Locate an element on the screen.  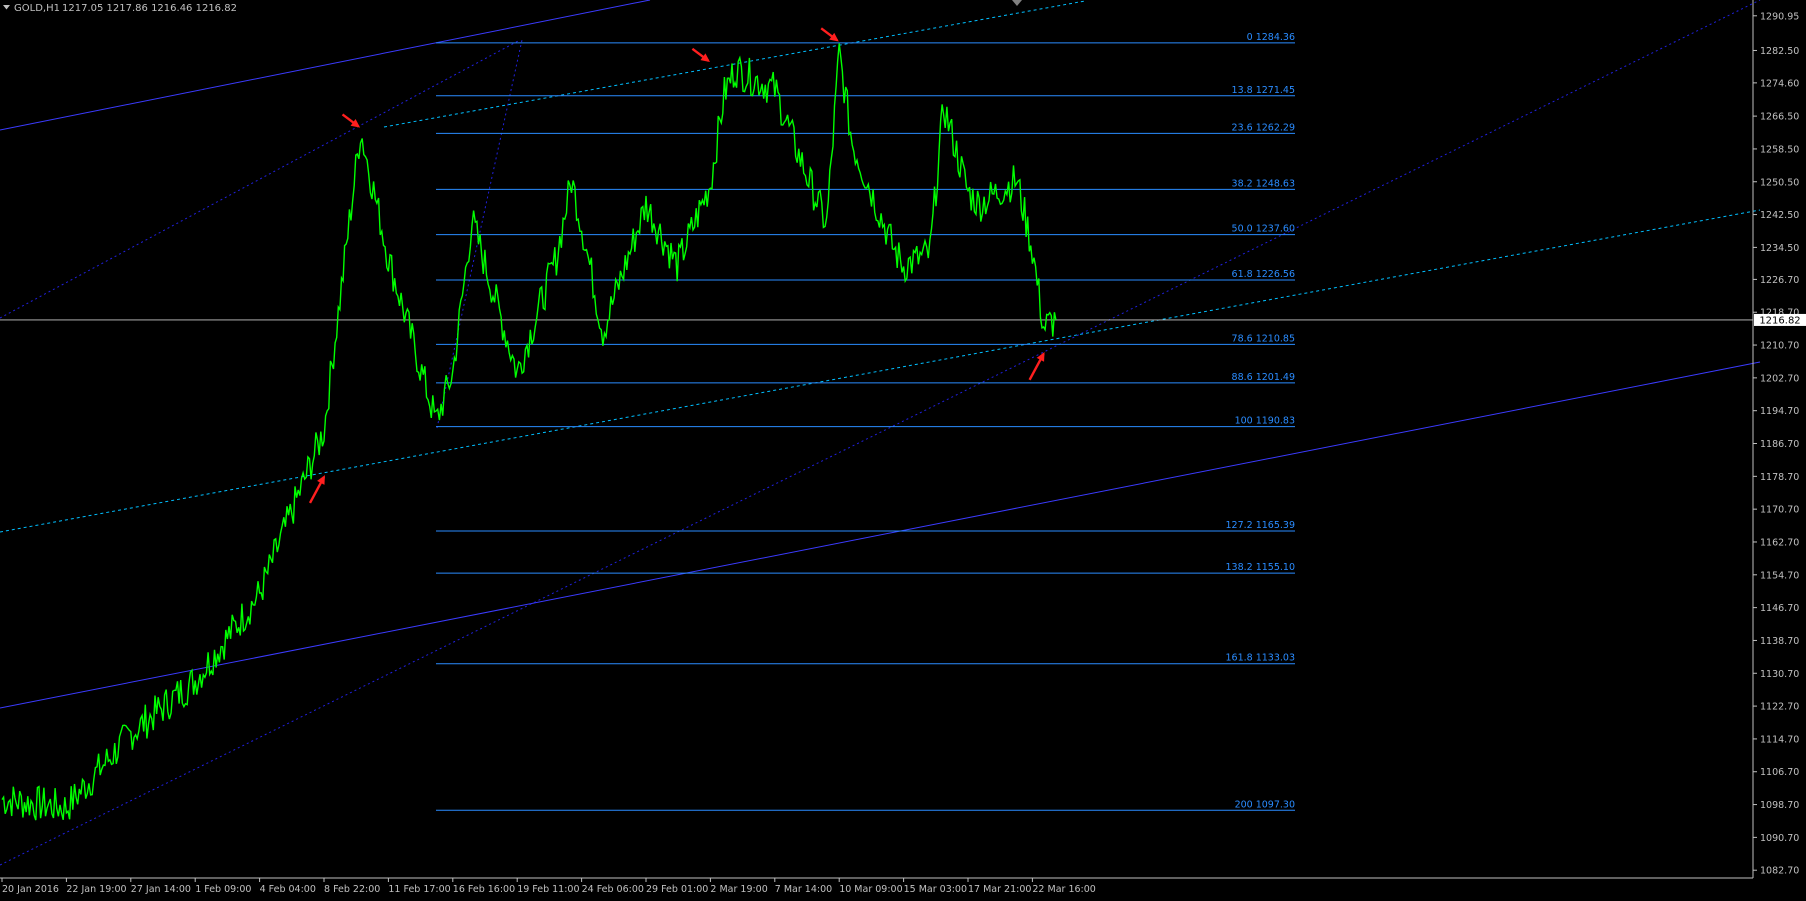
fib-level-label: 23.6 1262.29 is located at coordinates (1263, 127).